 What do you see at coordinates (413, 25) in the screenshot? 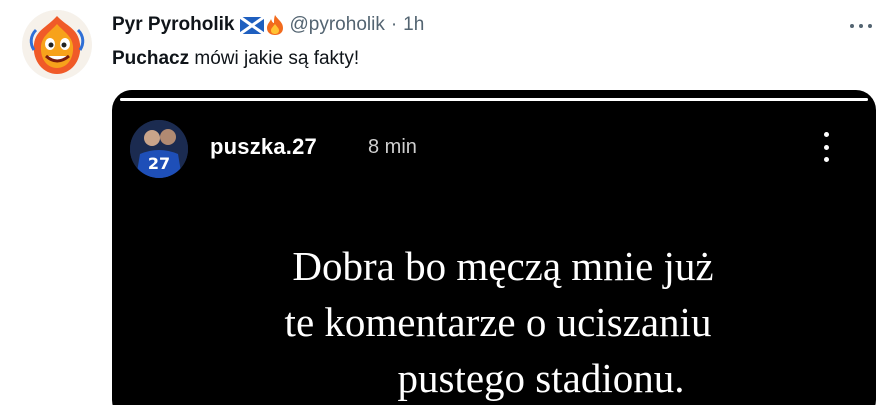
I see `tweet-time: 1h` at bounding box center [413, 25].